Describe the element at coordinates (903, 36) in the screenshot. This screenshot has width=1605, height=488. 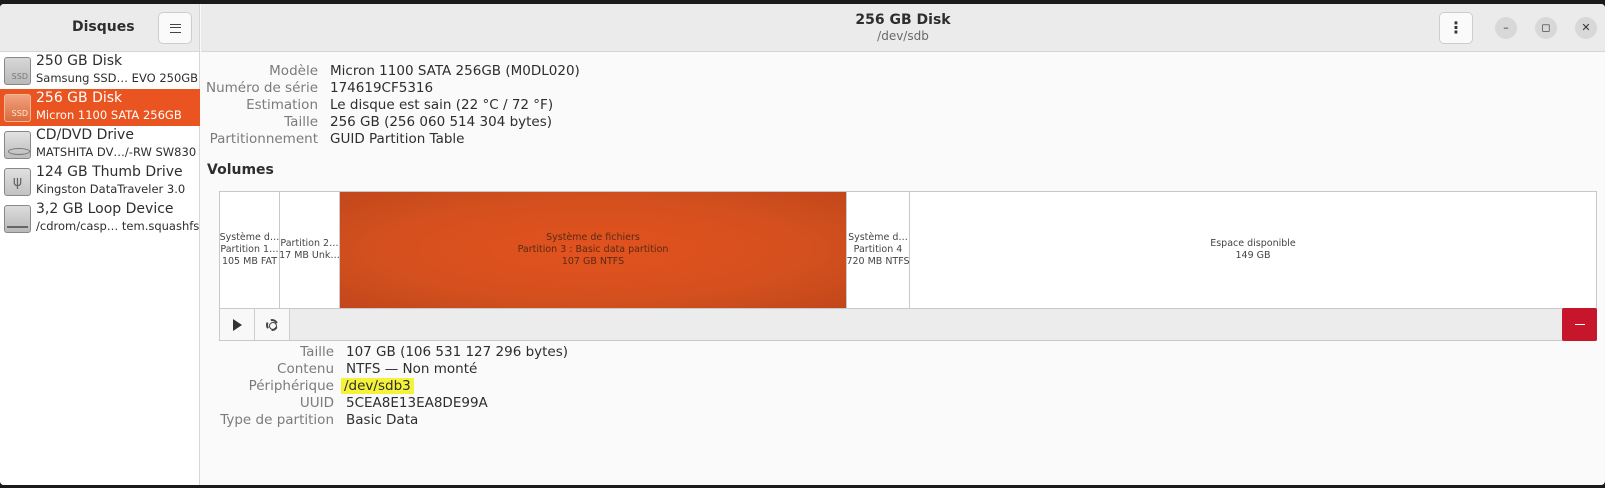
I see `disk-device-path: /dev/sdb` at that location.